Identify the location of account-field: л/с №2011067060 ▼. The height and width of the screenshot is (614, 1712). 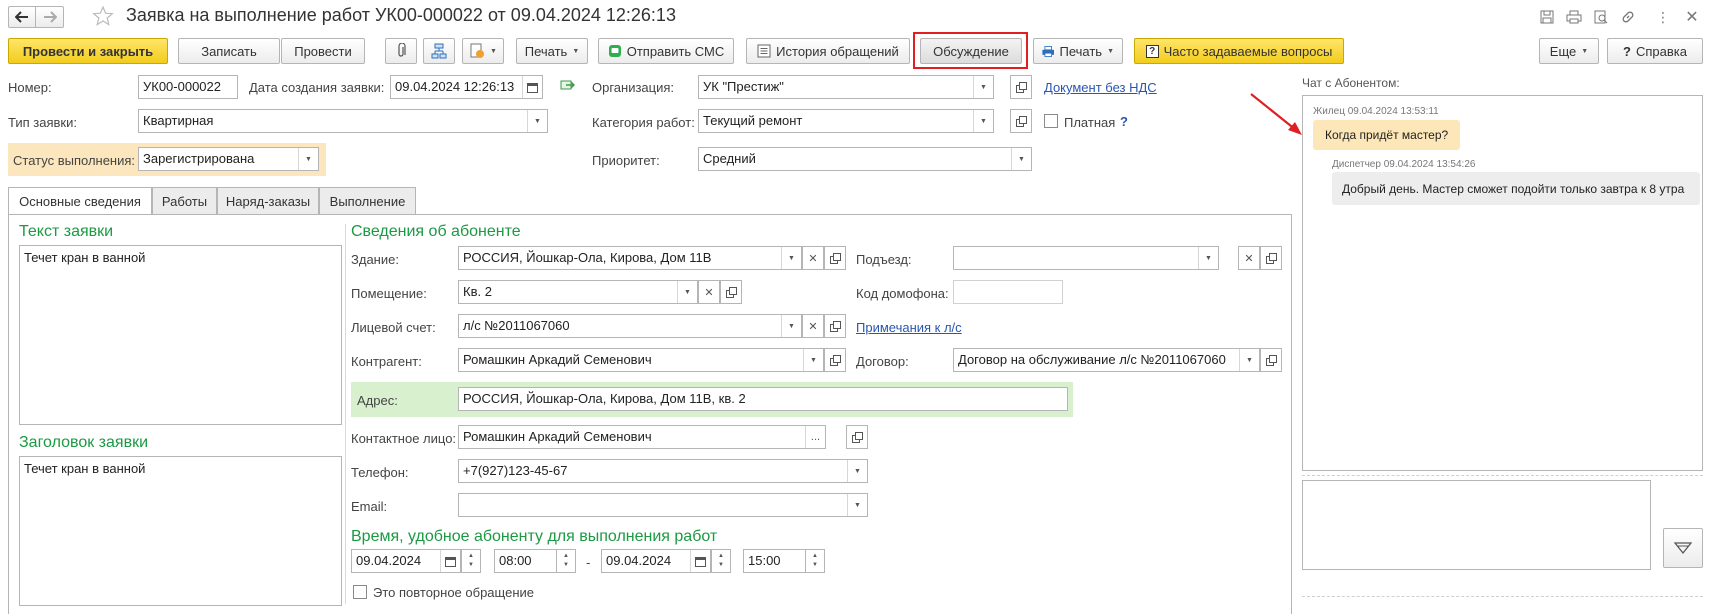
(630, 326).